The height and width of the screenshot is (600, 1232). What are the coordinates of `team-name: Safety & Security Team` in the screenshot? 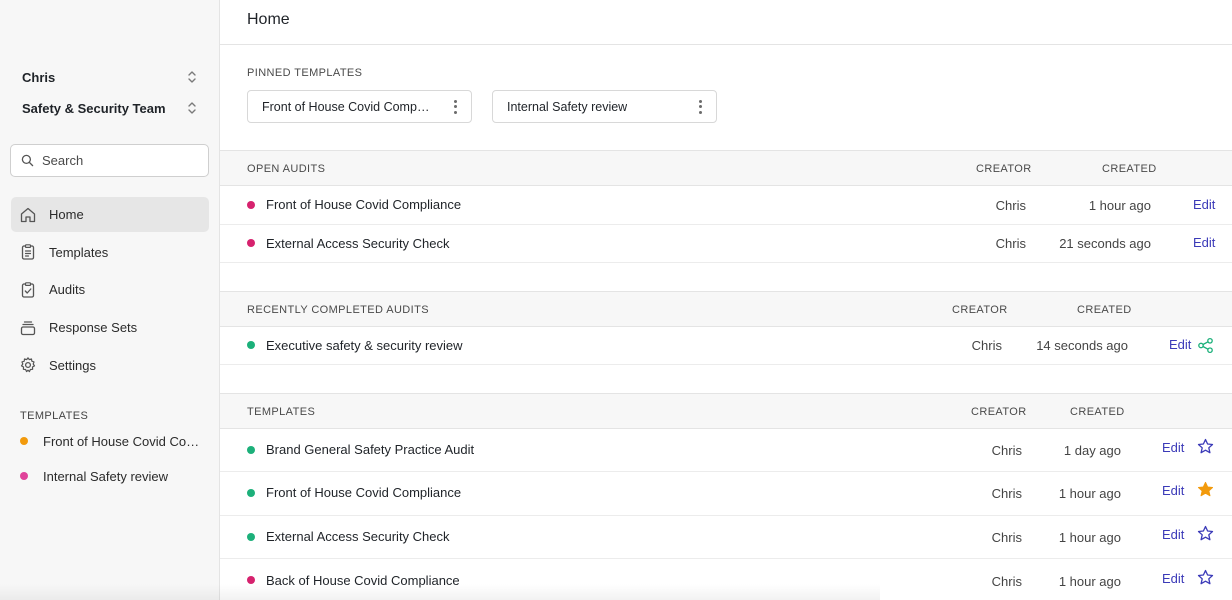 It's located at (94, 108).